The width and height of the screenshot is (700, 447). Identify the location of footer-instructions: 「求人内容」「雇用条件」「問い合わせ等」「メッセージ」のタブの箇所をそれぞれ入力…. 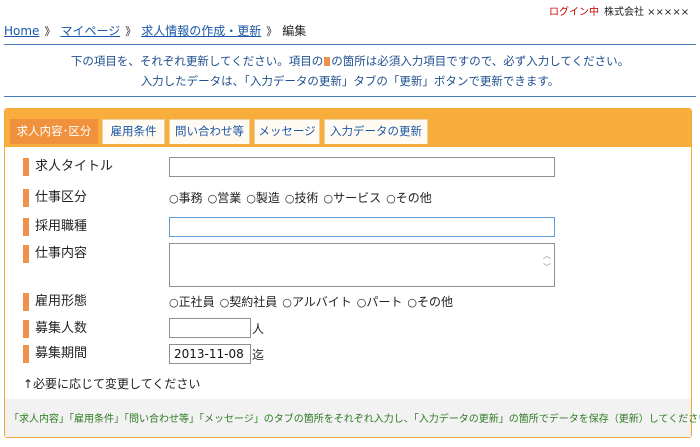
(354, 419).